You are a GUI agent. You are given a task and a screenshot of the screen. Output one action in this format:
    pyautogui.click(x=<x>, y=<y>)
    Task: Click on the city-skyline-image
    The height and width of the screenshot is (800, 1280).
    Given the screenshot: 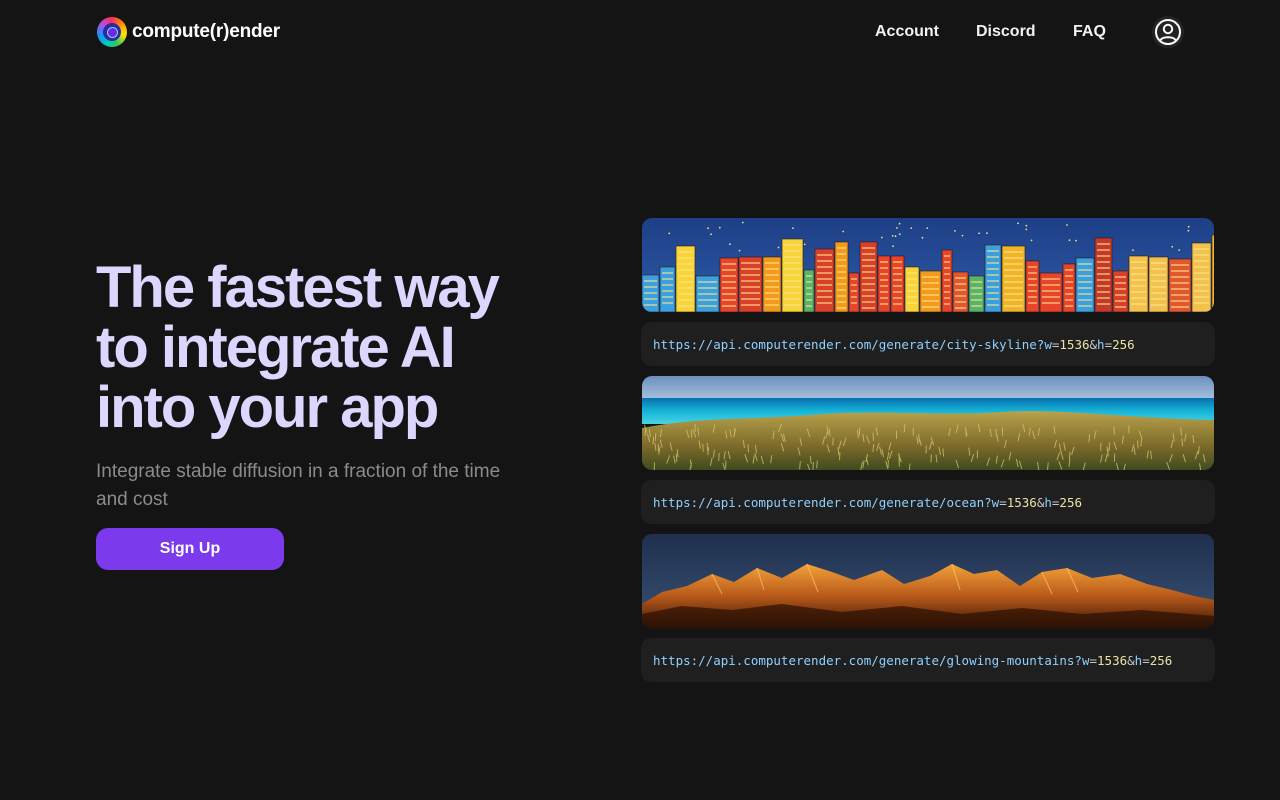 What is the action you would take?
    pyautogui.click(x=928, y=265)
    